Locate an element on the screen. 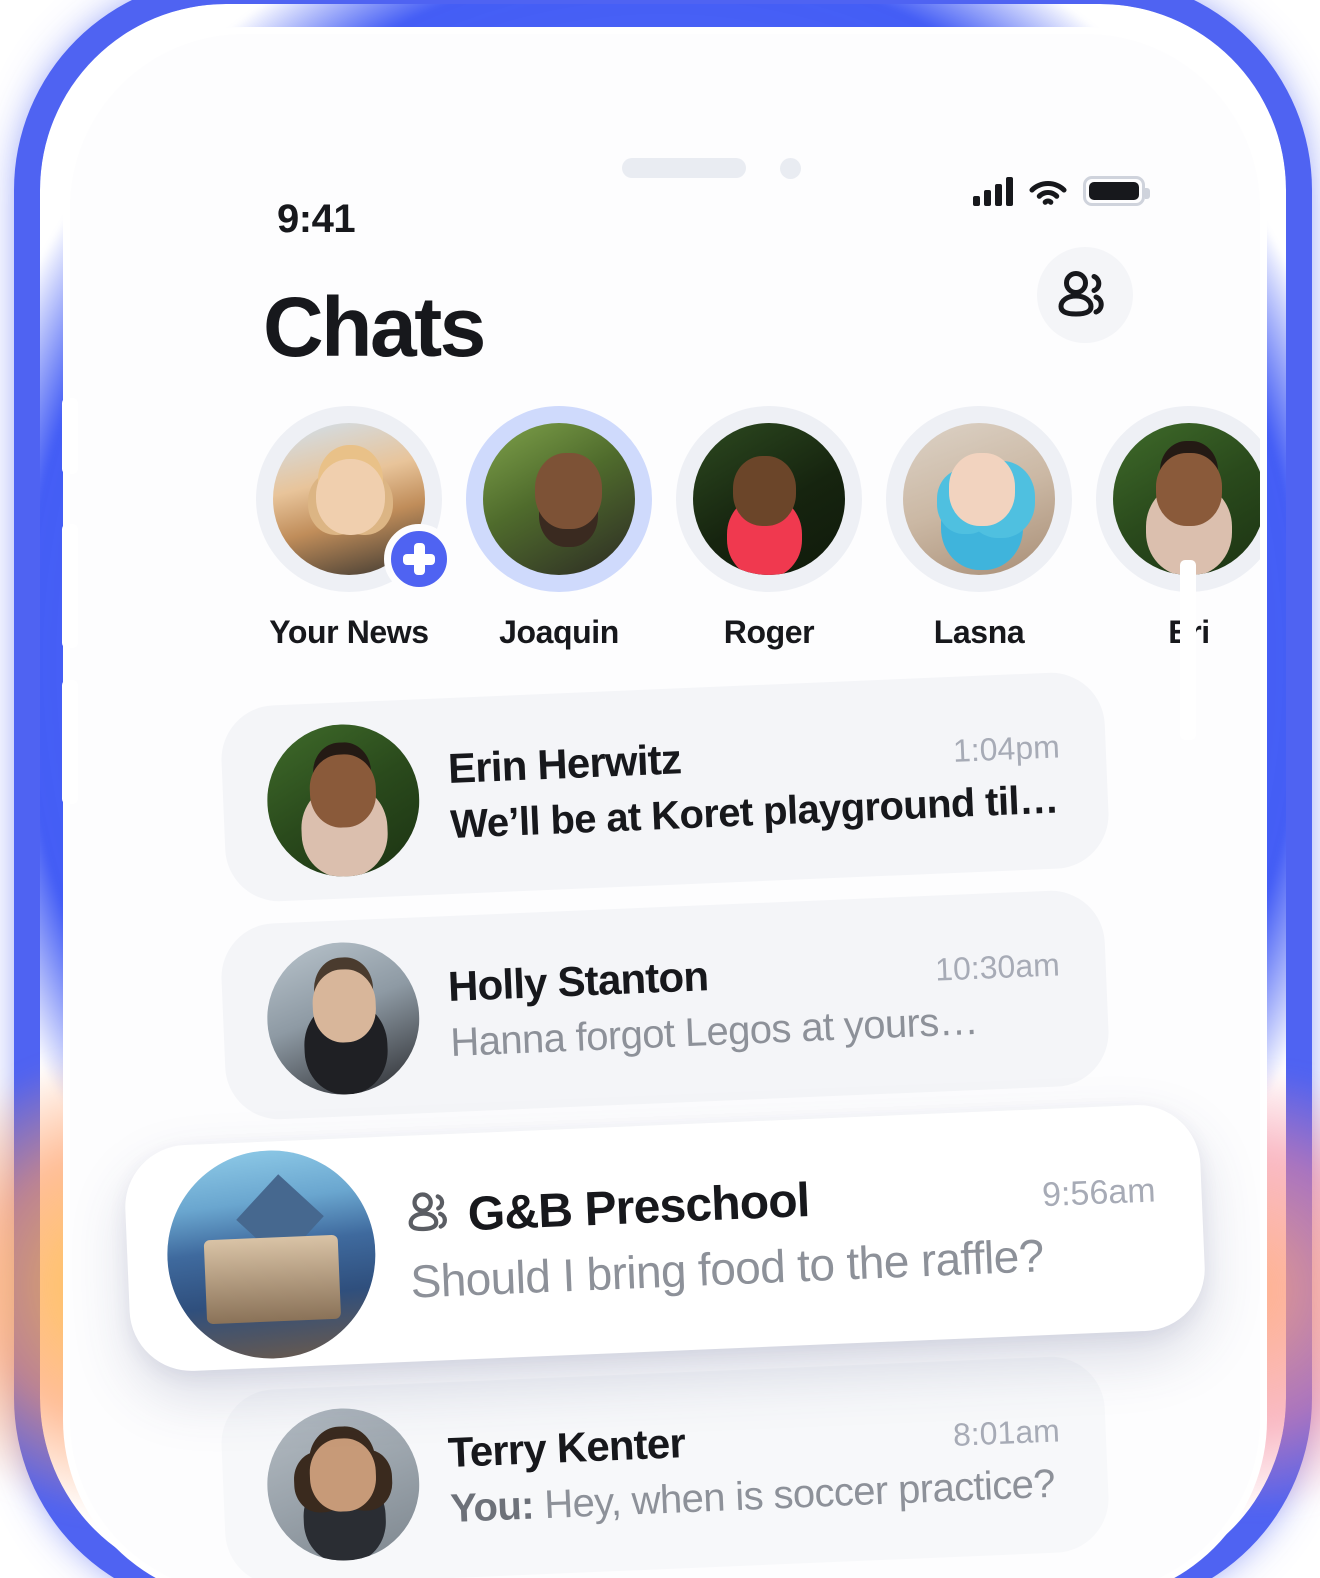  chat-name: G&B Preschool is located at coordinates (638, 1207).